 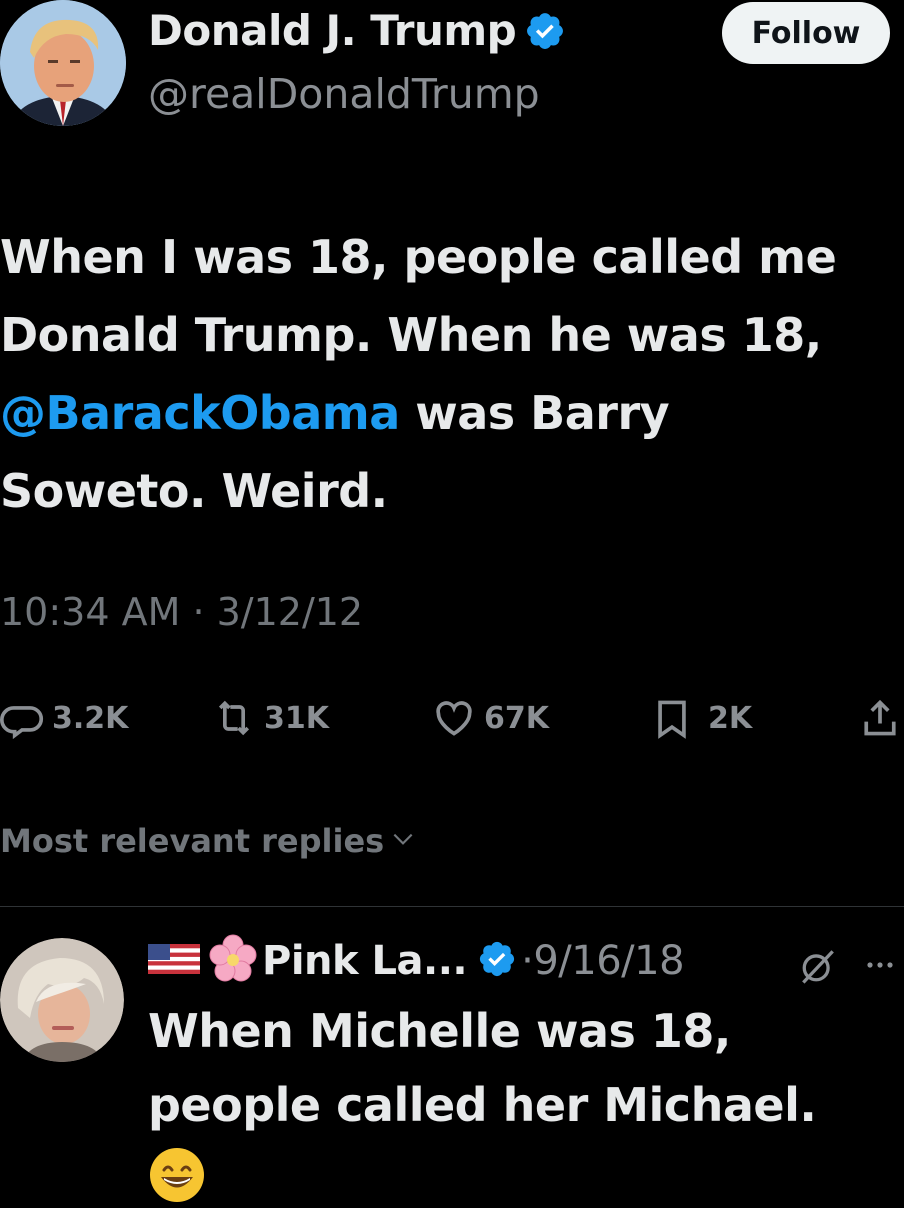 What do you see at coordinates (178, 961) in the screenshot?
I see `us-flag-icon` at bounding box center [178, 961].